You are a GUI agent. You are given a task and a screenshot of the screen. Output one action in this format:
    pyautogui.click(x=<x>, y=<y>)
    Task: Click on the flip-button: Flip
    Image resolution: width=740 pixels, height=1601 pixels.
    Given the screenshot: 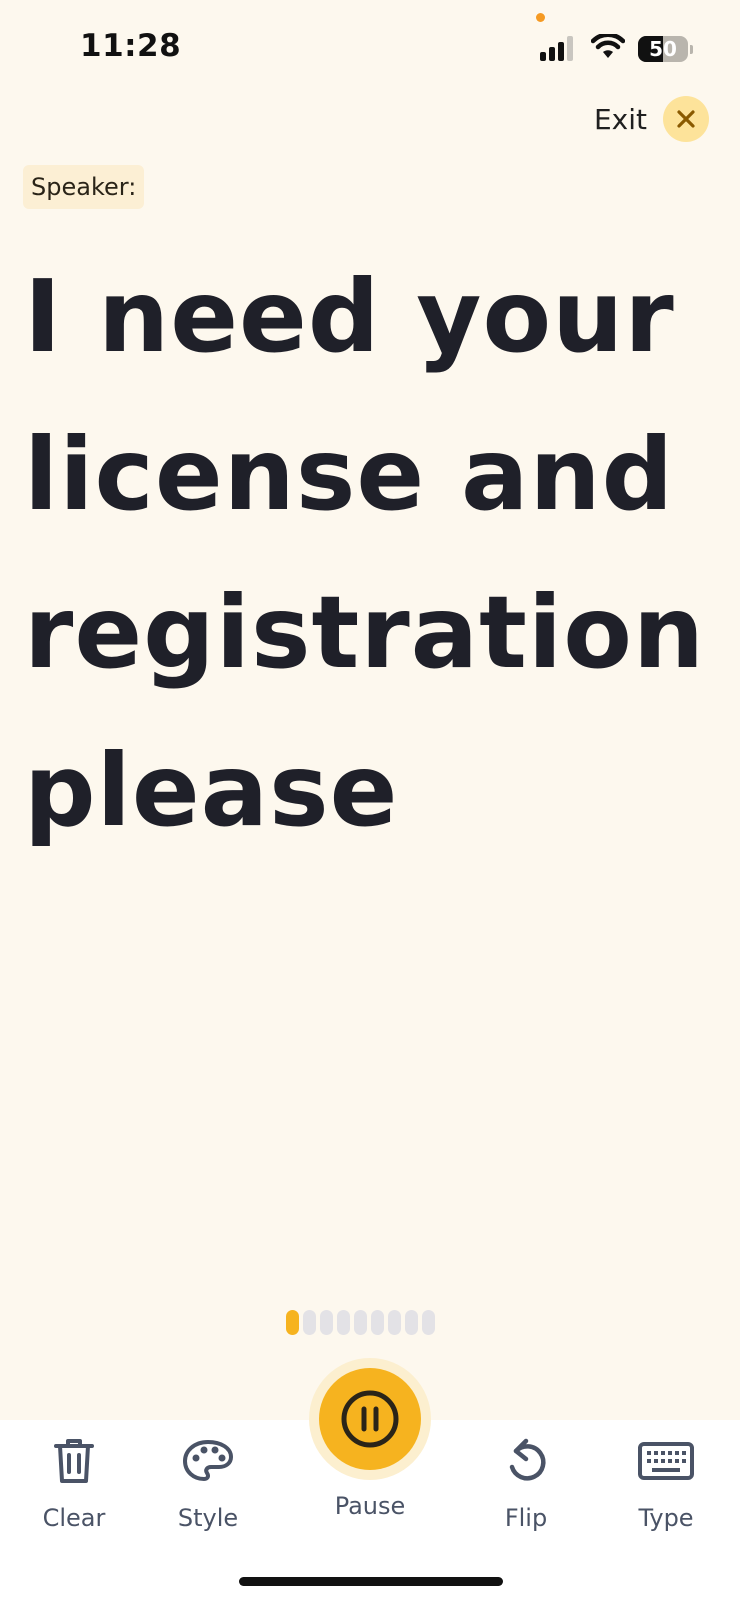 What is the action you would take?
    pyautogui.click(x=526, y=1482)
    